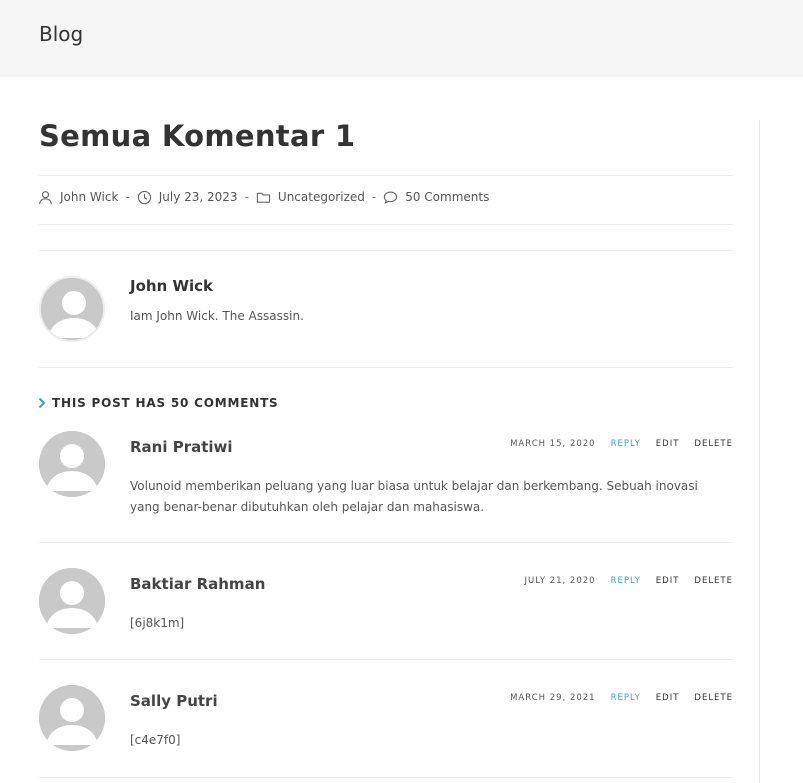  What do you see at coordinates (321, 197) in the screenshot?
I see `meta-category-link: Uncategorized` at bounding box center [321, 197].